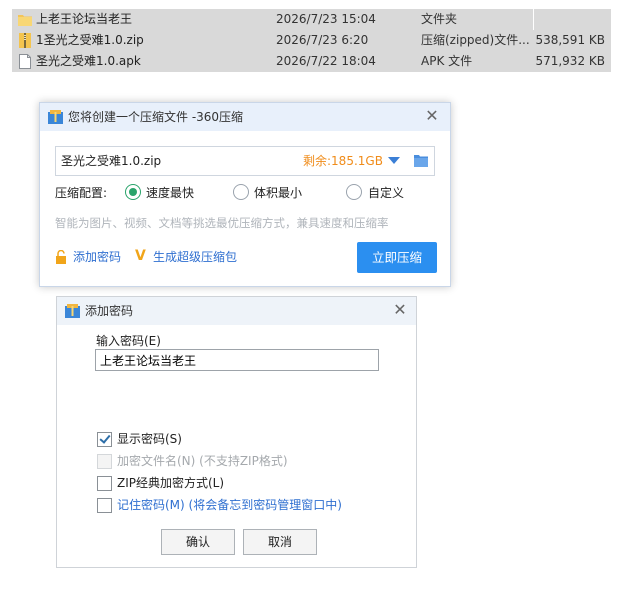 Image resolution: width=621 pixels, height=614 pixels. I want to click on remember-password-checkbox, so click(104, 505).